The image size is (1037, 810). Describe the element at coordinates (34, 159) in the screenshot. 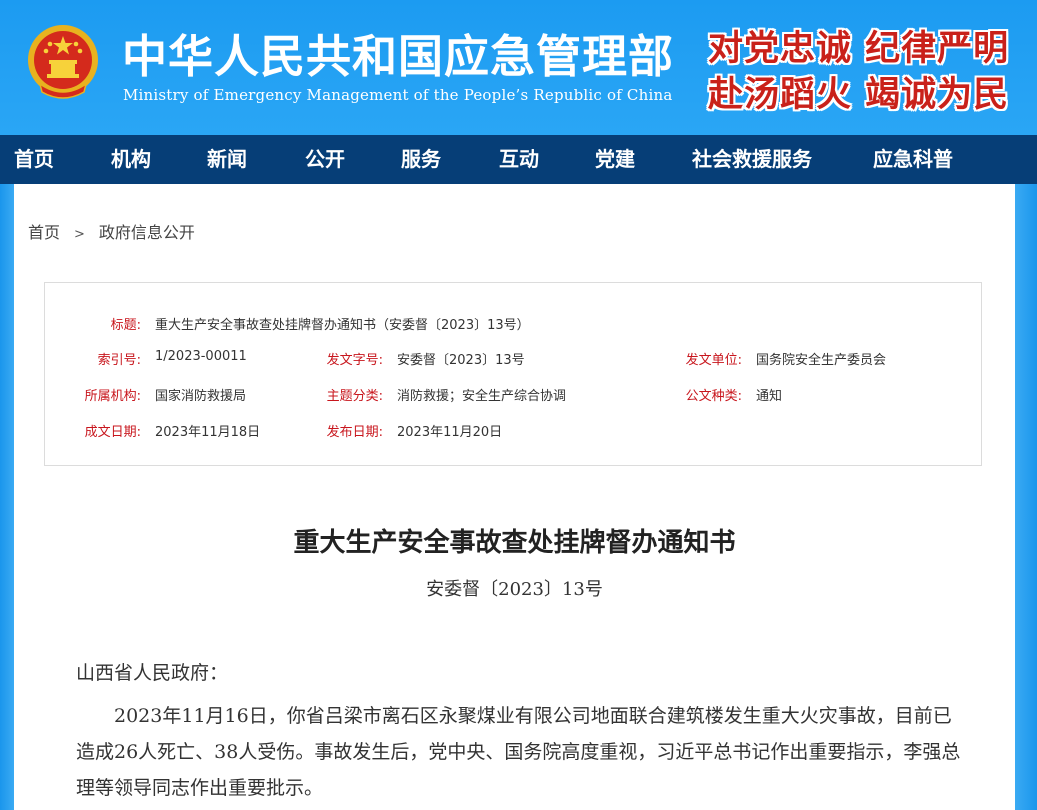

I see `nav-item-home: 首页` at that location.